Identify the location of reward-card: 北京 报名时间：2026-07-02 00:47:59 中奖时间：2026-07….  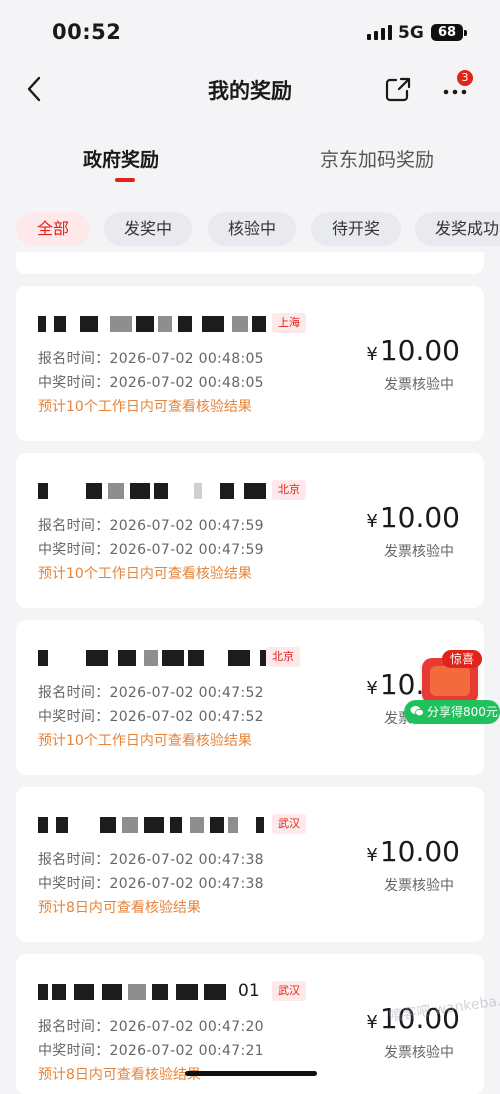
(250, 530).